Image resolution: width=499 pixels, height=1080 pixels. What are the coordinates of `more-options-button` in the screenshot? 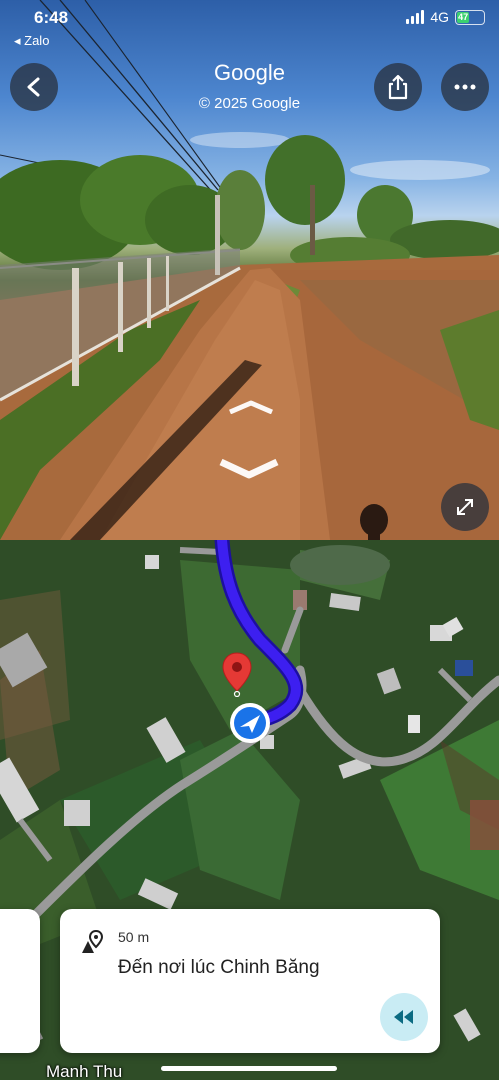 It's located at (465, 87).